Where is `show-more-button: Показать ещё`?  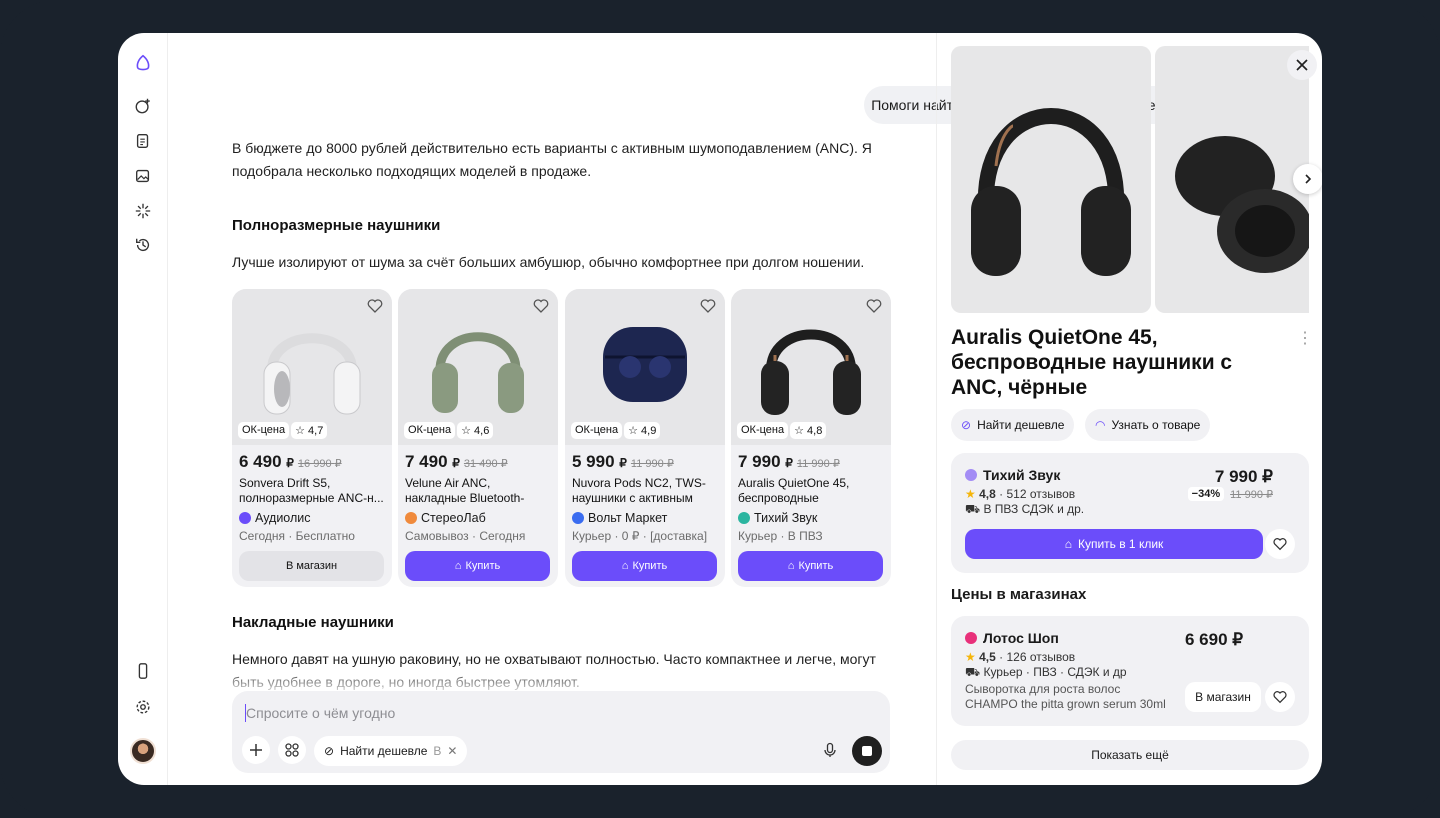
show-more-button: Показать ещё is located at coordinates (1130, 755).